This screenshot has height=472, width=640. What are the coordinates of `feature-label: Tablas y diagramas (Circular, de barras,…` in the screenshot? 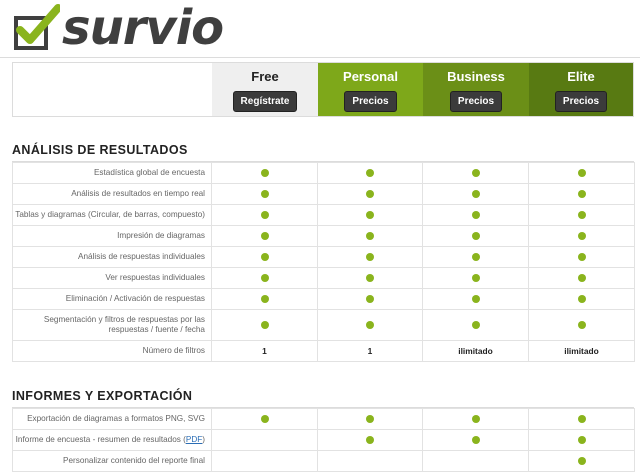 It's located at (112, 215).